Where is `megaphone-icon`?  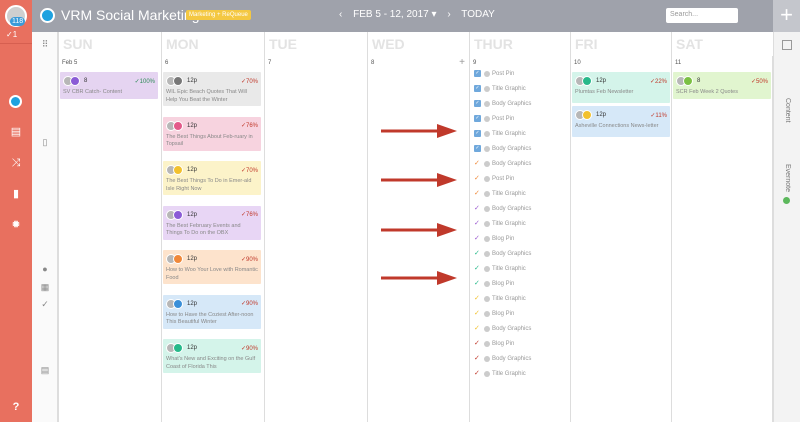
megaphone-icon is located at coordinates (75, 81).